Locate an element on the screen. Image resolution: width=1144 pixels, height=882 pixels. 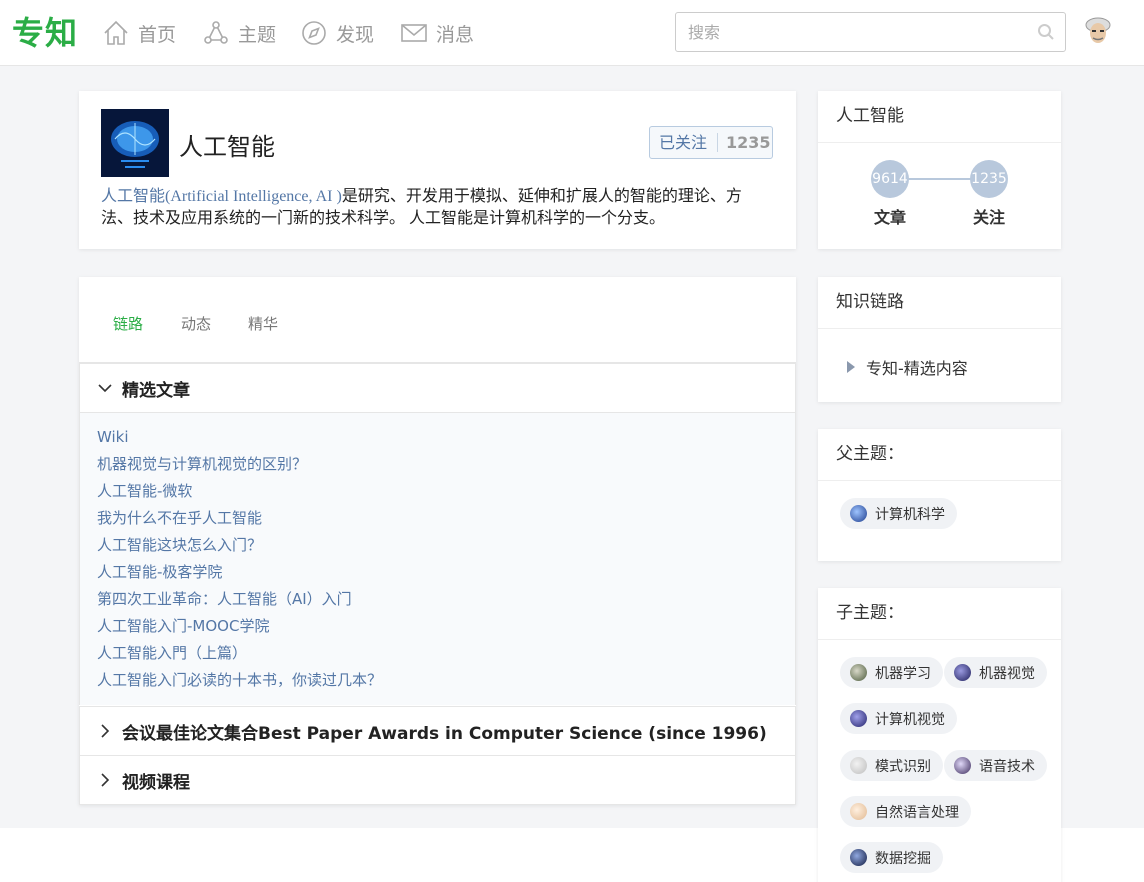
topic-chip-machine-vision: 机器视觉 is located at coordinates (995, 672).